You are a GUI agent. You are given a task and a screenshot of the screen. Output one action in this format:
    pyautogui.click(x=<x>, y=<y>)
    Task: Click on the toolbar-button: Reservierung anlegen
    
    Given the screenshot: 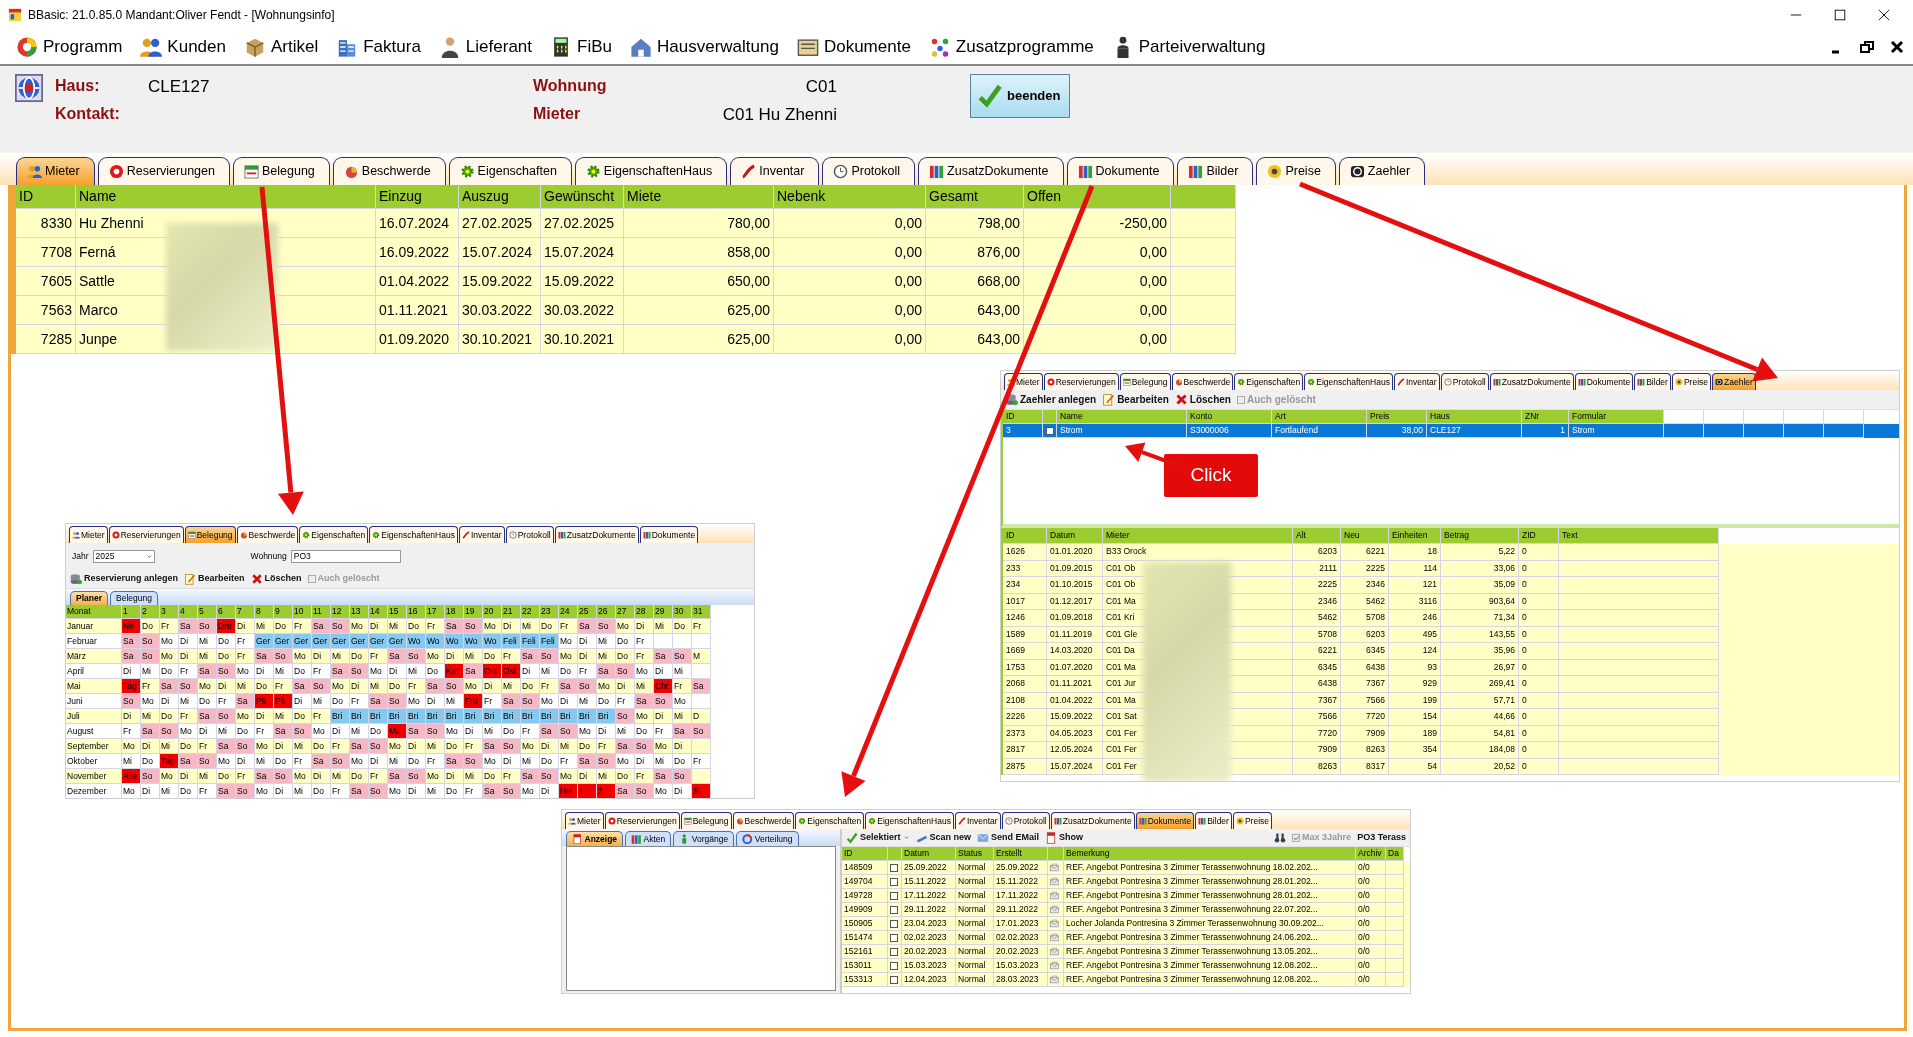 What is the action you would take?
    pyautogui.click(x=124, y=578)
    